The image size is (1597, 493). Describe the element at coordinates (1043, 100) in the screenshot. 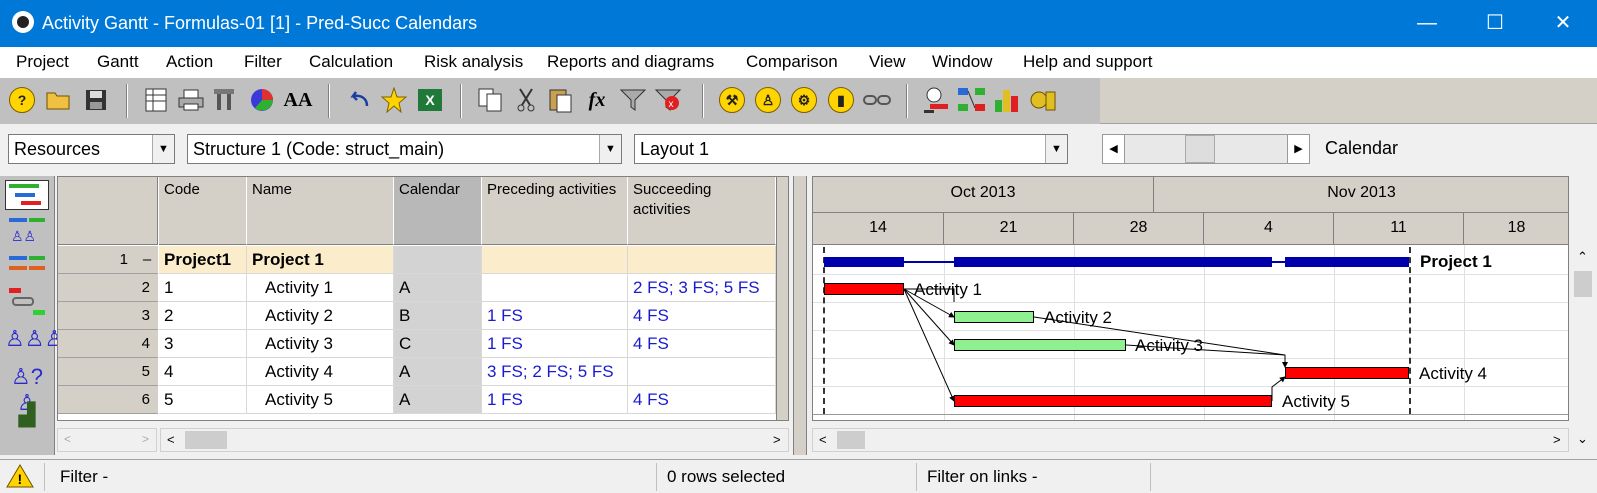

I see `cost-icon` at that location.